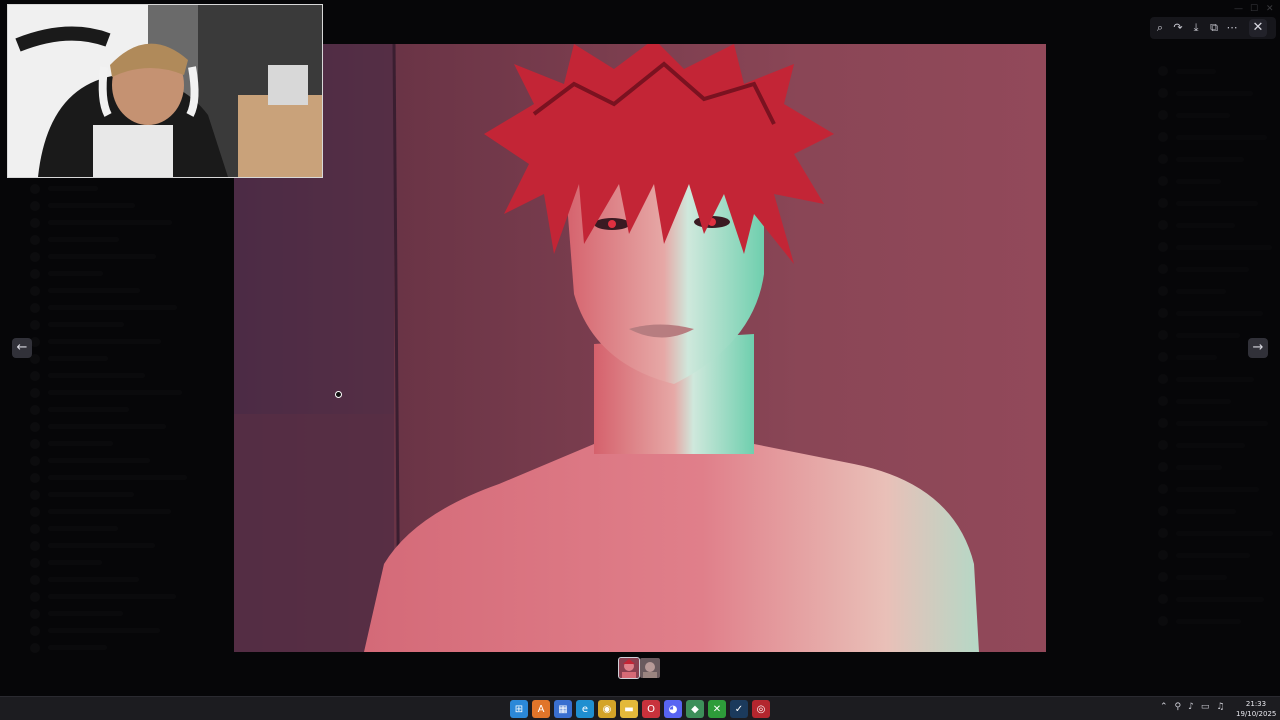  Describe the element at coordinates (761, 709) in the screenshot. I see `app-red-icon: ◎` at that location.